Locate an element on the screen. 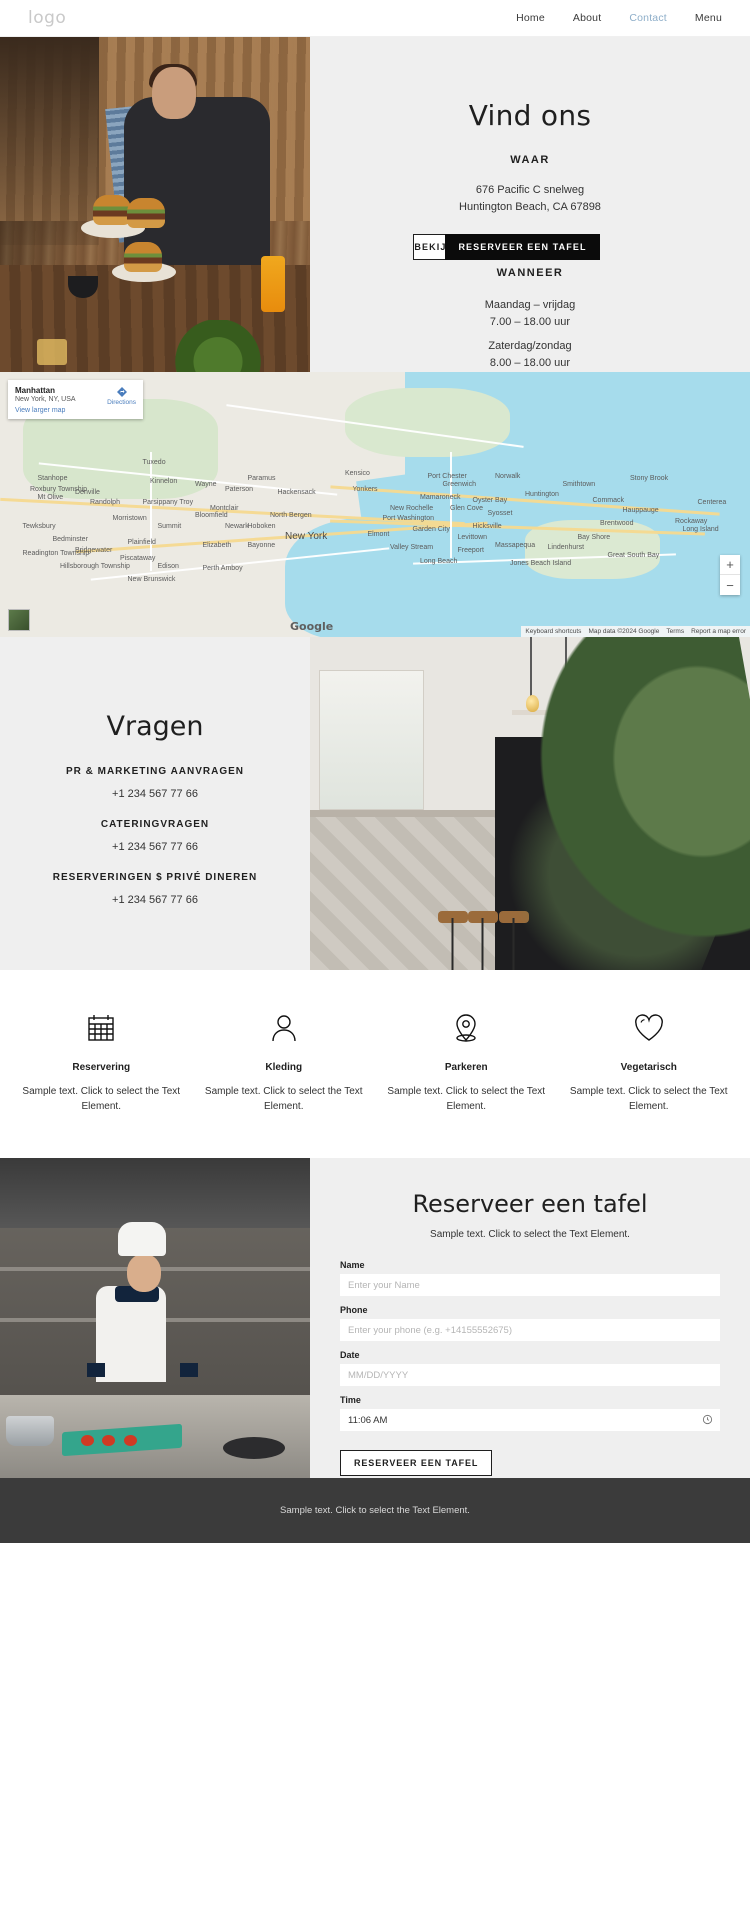 This screenshot has width=750, height=1917. map-place-label: Brentwood is located at coordinates (617, 524).